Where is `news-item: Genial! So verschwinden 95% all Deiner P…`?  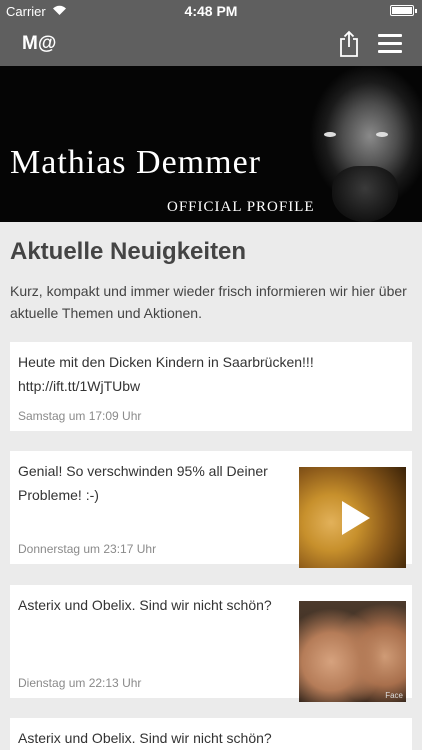
news-item: Genial! So verschwinden 95% all Deiner P… is located at coordinates (211, 509).